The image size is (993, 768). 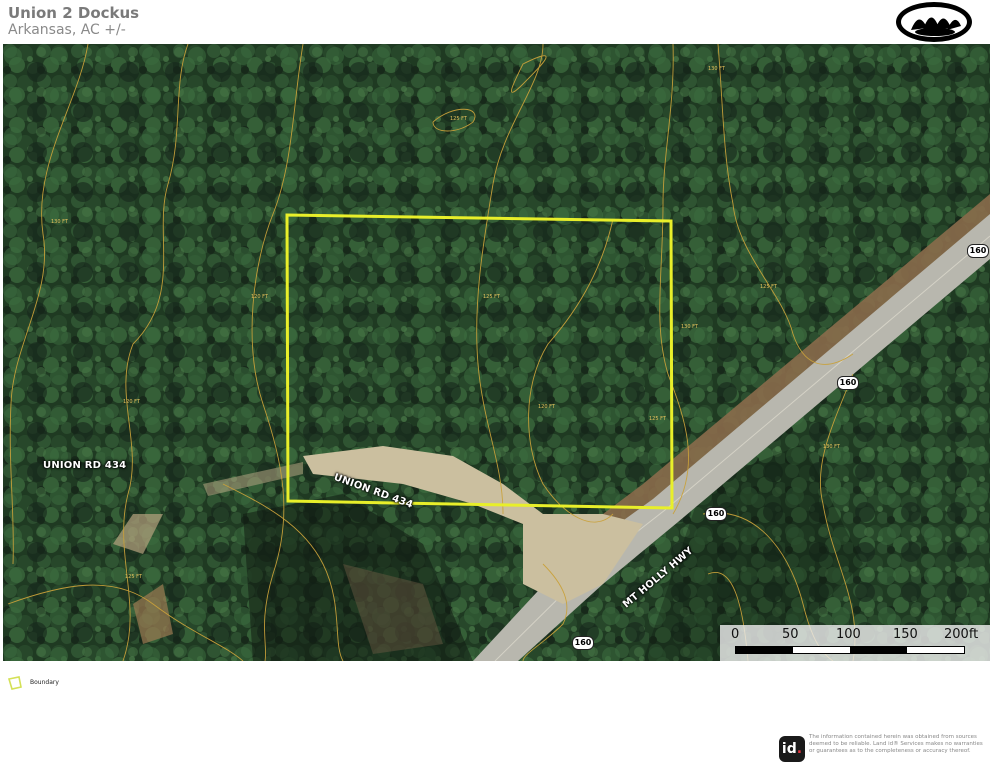 I want to click on scale-tick: 200ft, so click(x=961, y=634).